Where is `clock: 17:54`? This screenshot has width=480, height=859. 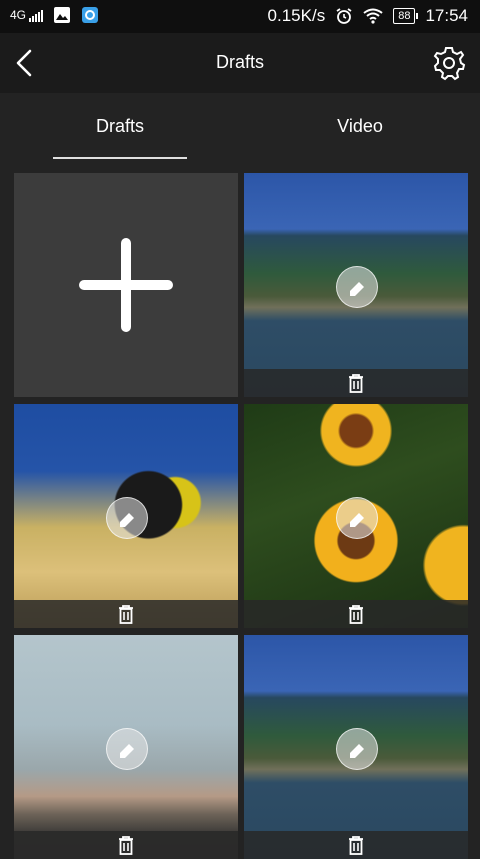 clock: 17:54 is located at coordinates (446, 15).